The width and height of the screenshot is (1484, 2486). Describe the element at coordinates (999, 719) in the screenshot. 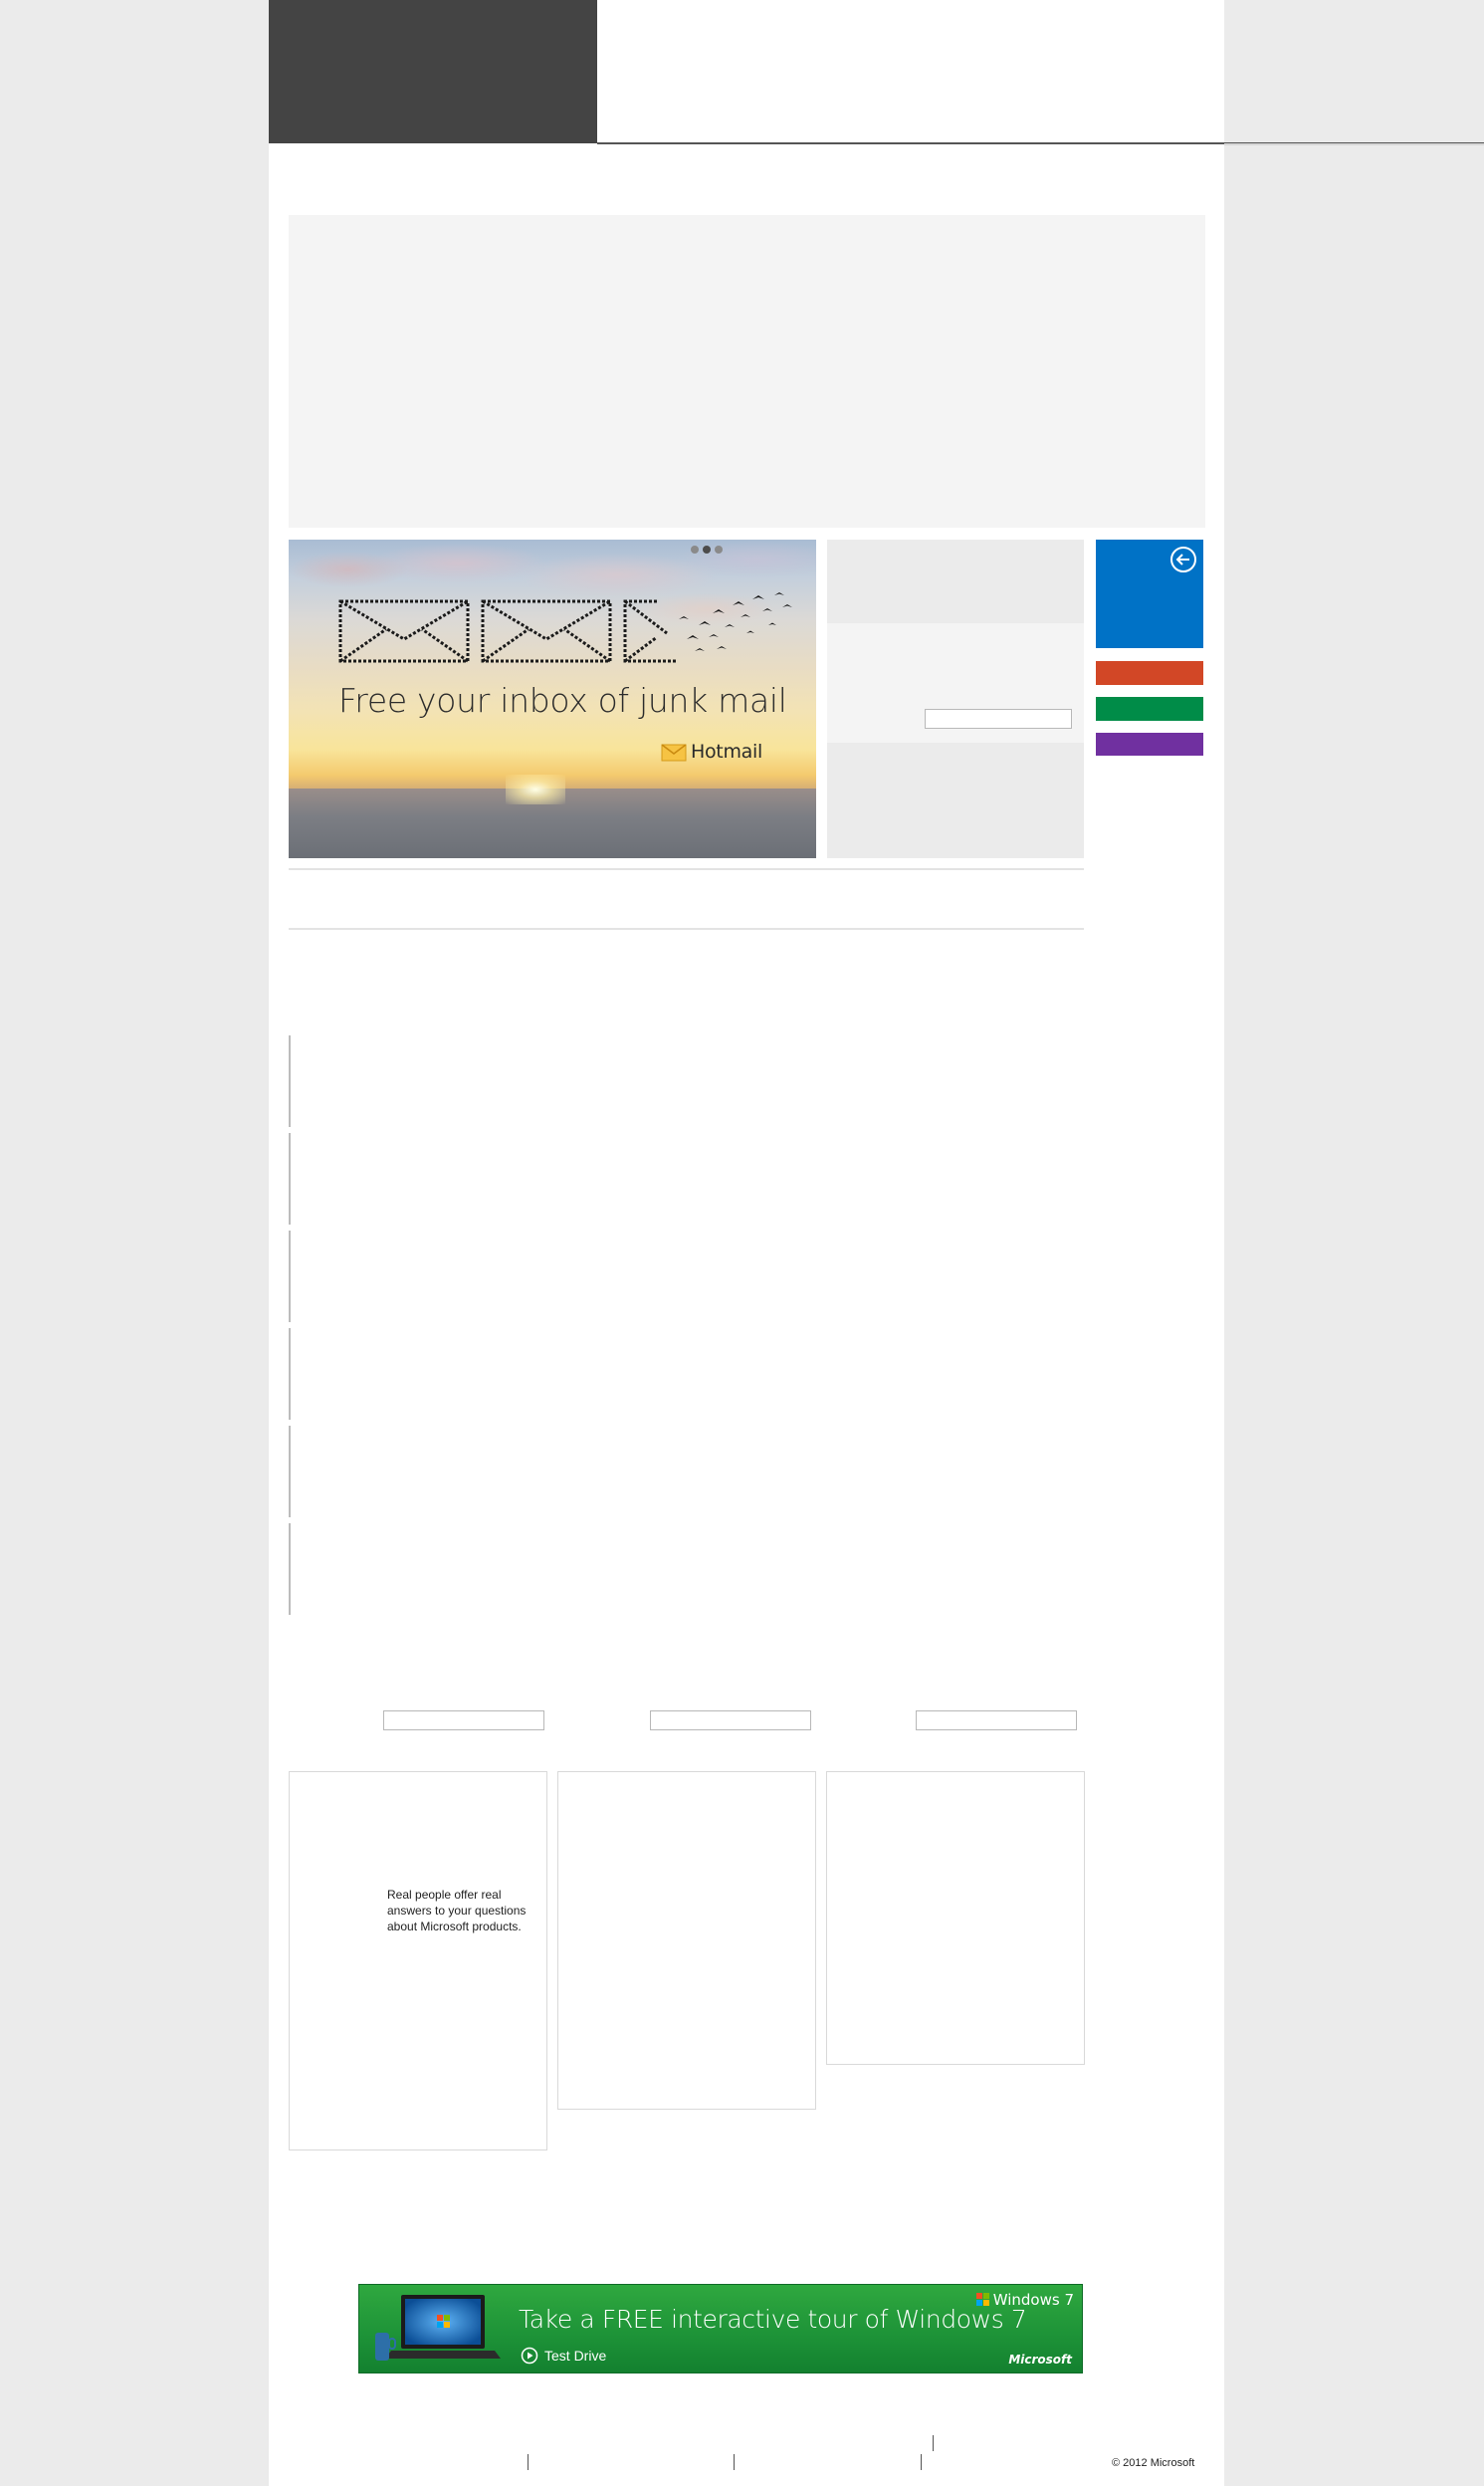

I see `side-search-input` at that location.